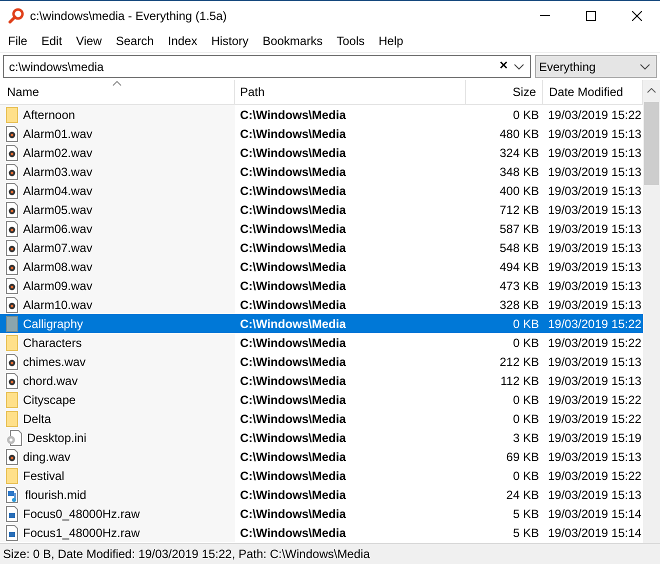 This screenshot has height=564, width=660. I want to click on date-modified: 19/03/2019 15:19, so click(595, 438).